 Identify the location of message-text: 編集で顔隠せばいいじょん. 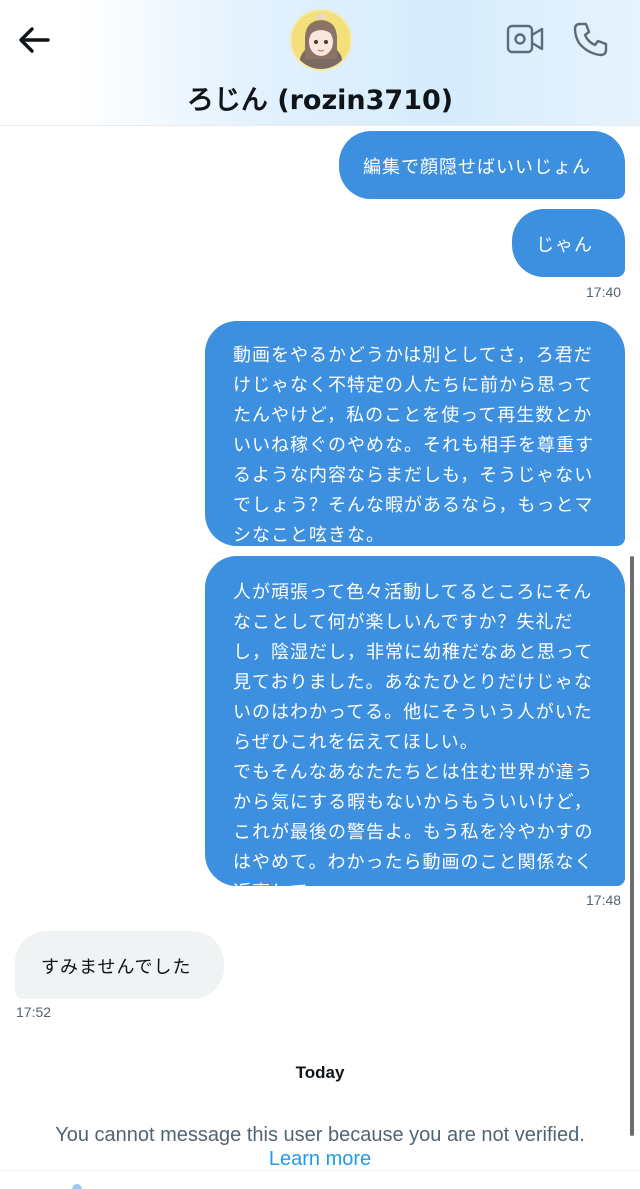
(477, 167).